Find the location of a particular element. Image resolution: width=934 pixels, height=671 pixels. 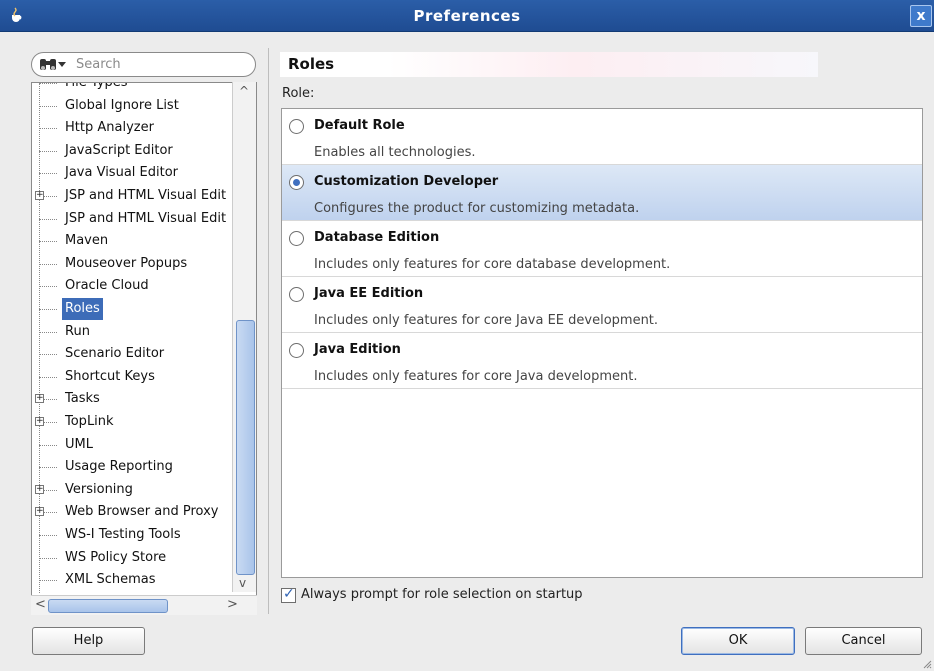

tree-horizontal-scrollbar: < > is located at coordinates (144, 605).